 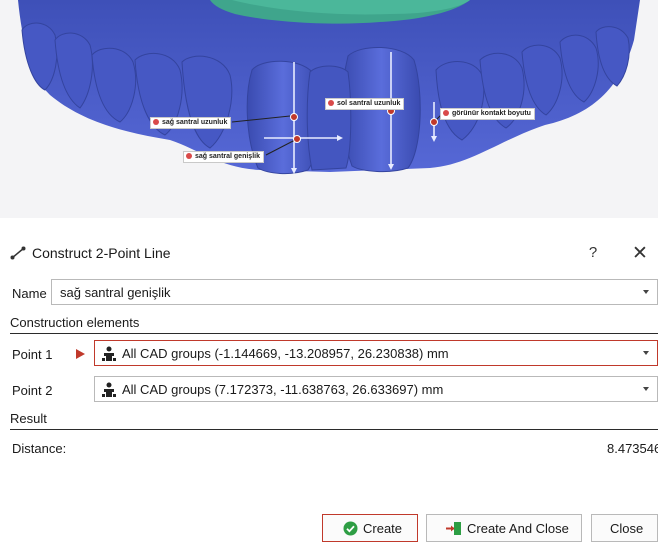 What do you see at coordinates (370, 528) in the screenshot?
I see `create-button: Create` at bounding box center [370, 528].